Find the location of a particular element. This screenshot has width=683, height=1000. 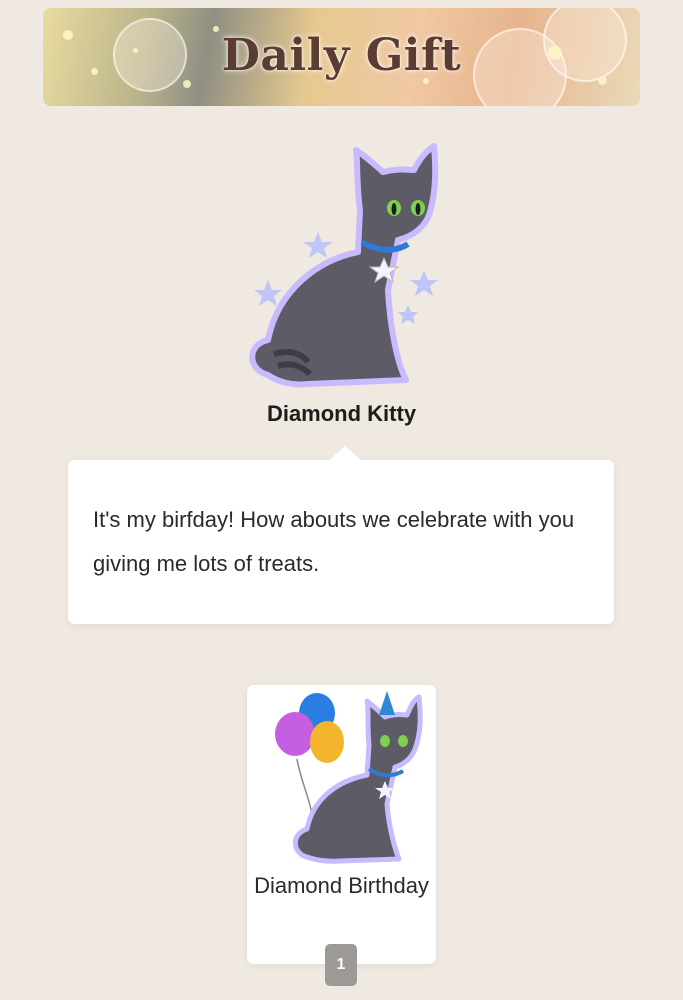

pet-name: Diamond Kitty is located at coordinates (341, 413).